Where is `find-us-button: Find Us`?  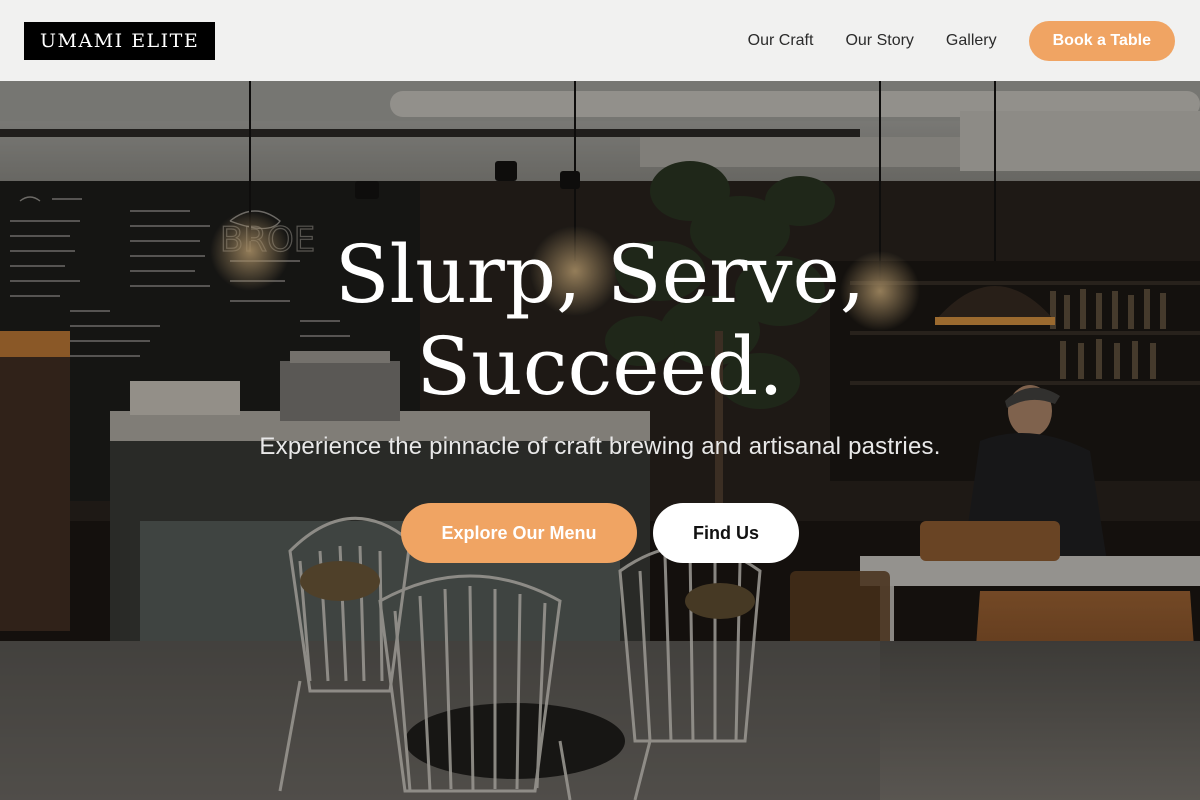
find-us-button: Find Us is located at coordinates (726, 533).